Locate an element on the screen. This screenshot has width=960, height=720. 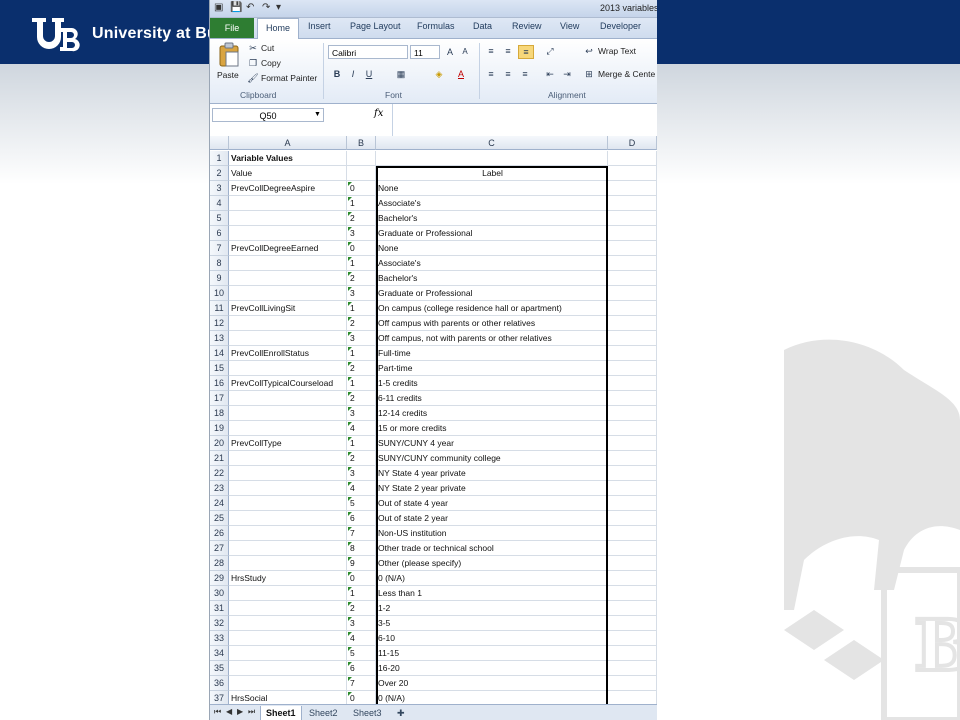
cell-label: Non-US institution is located at coordinates (492, 533).